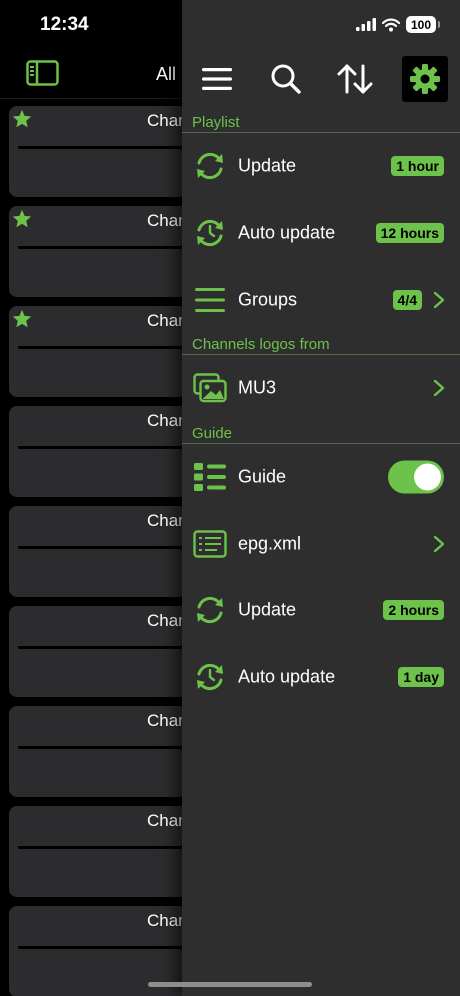  What do you see at coordinates (421, 677) in the screenshot?
I see `auto-update-interval-badge: 1 day` at bounding box center [421, 677].